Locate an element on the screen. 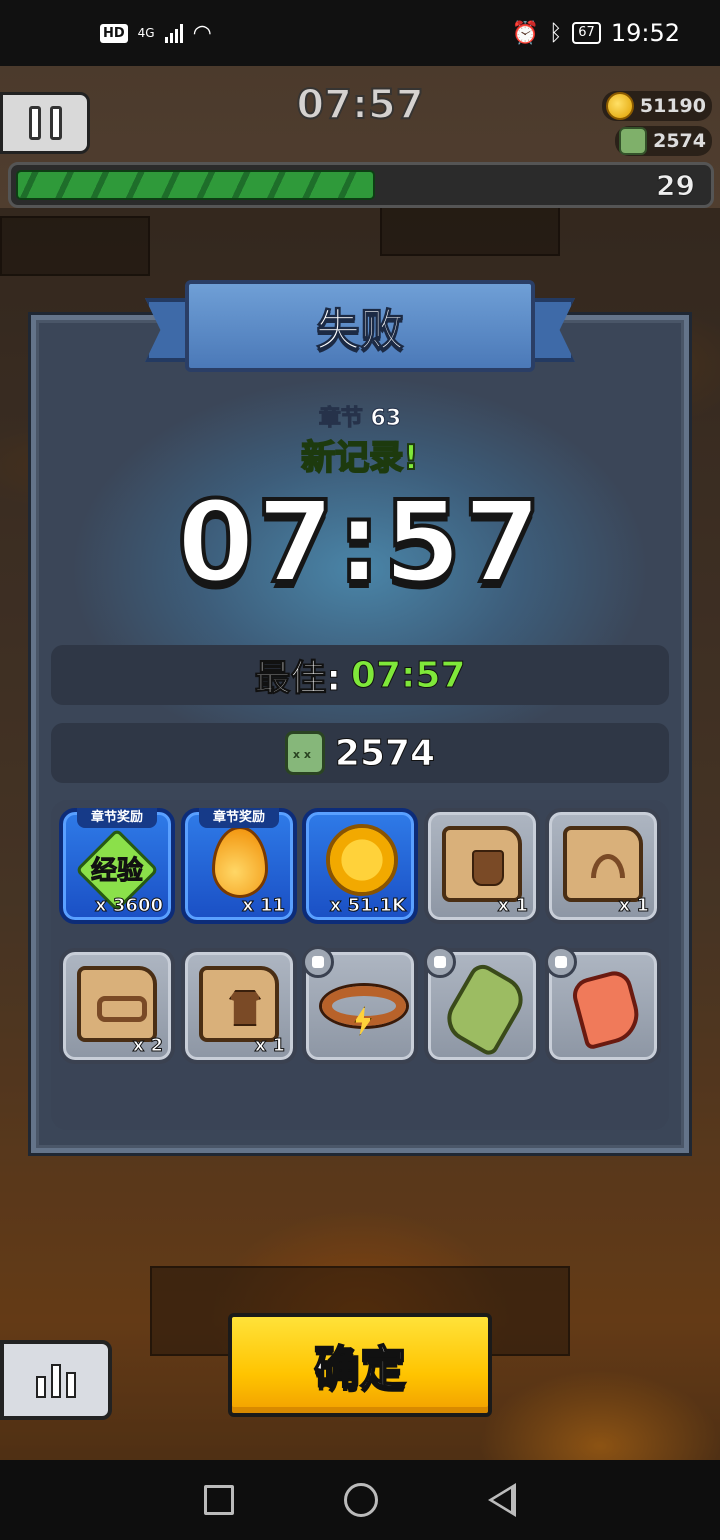  status-bar: HD 4G ◠ ⏰ ᛒ 67 19:52 is located at coordinates (360, 33).